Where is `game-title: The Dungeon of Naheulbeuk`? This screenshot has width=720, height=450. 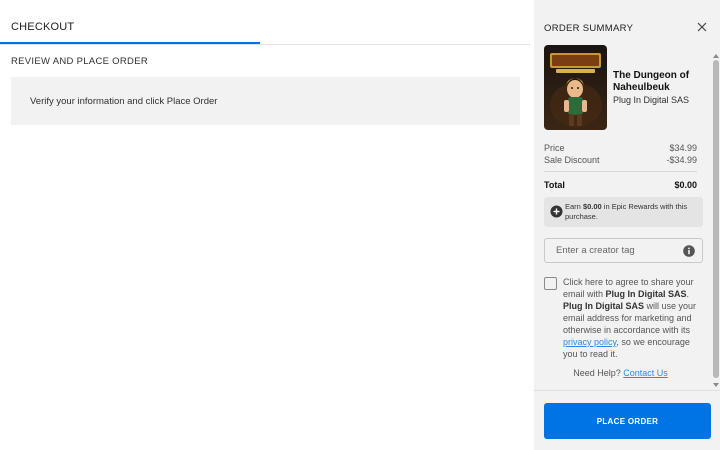
game-title: The Dungeon of Naheulbeuk is located at coordinates (651, 81).